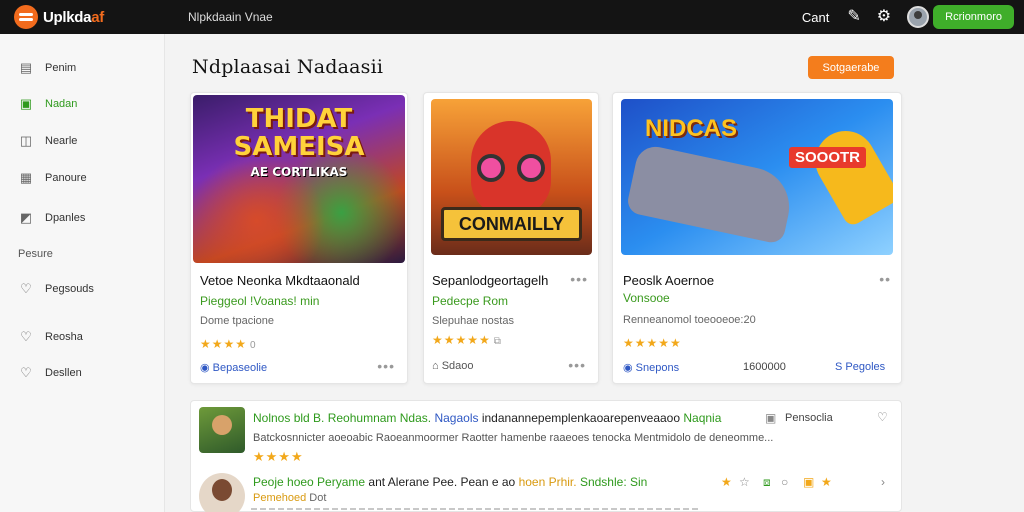 The image size is (1024, 512). Describe the element at coordinates (511, 224) in the screenshot. I see `art-title: CONMAILLY` at that location.